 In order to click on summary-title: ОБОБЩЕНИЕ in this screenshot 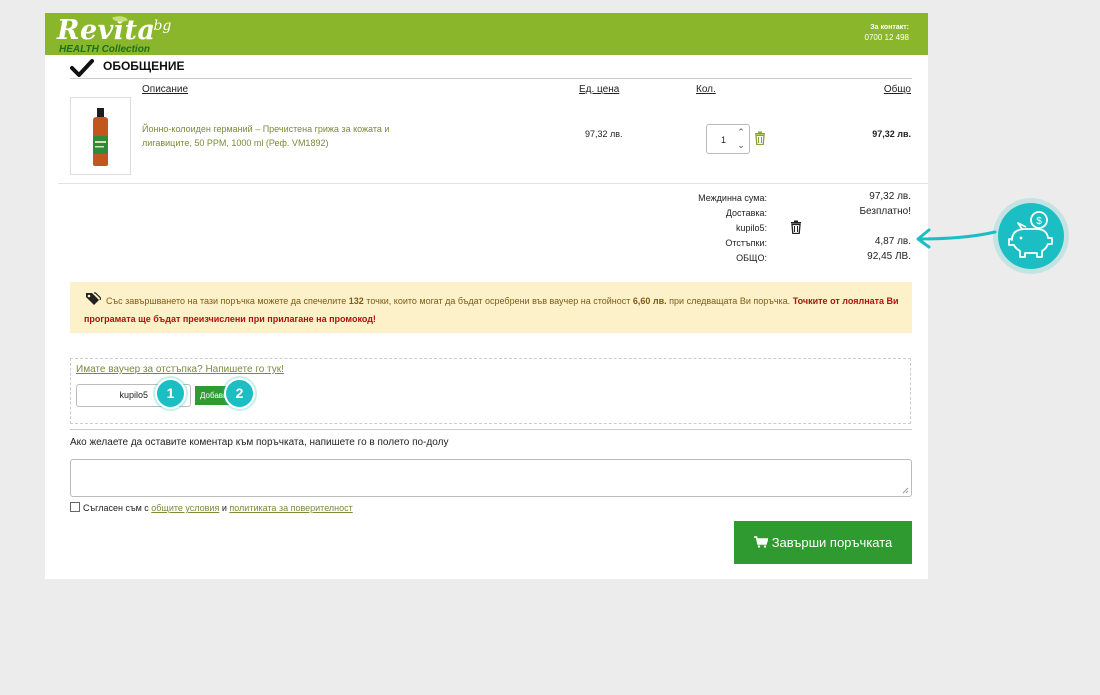, I will do `click(144, 66)`.